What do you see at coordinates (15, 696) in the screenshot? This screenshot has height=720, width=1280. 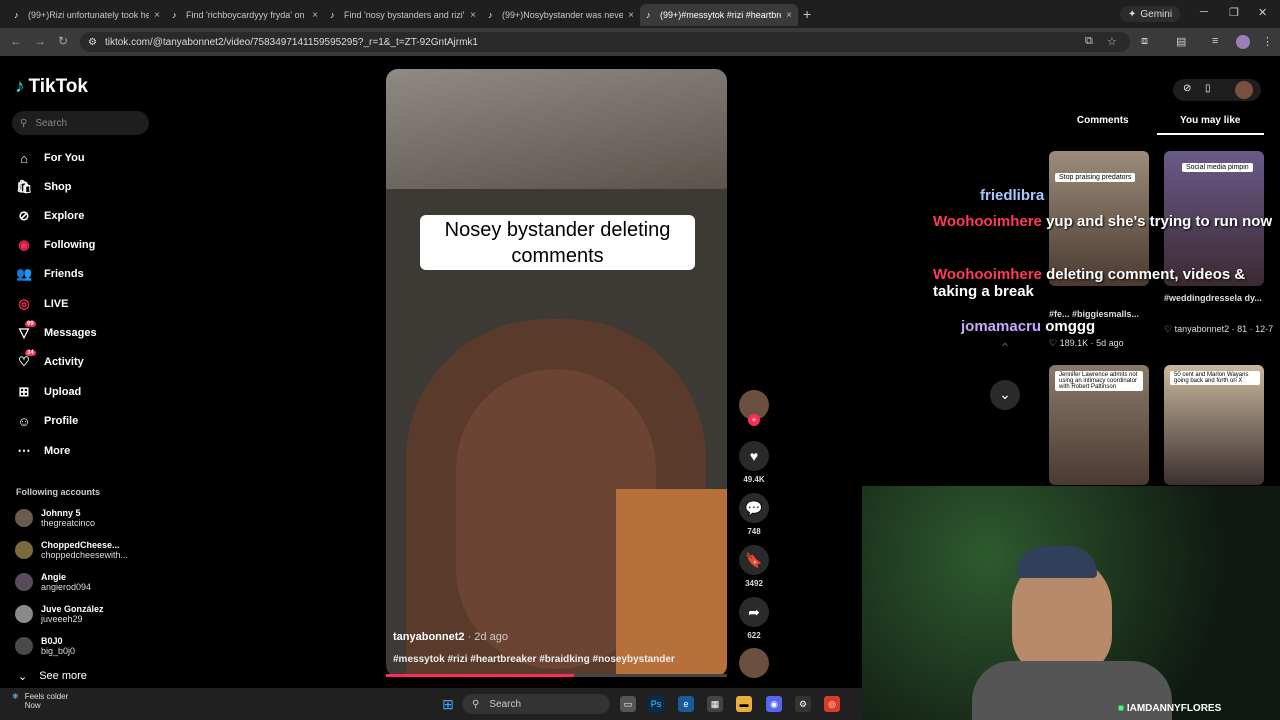 I see `weather-icon: ❄` at bounding box center [15, 696].